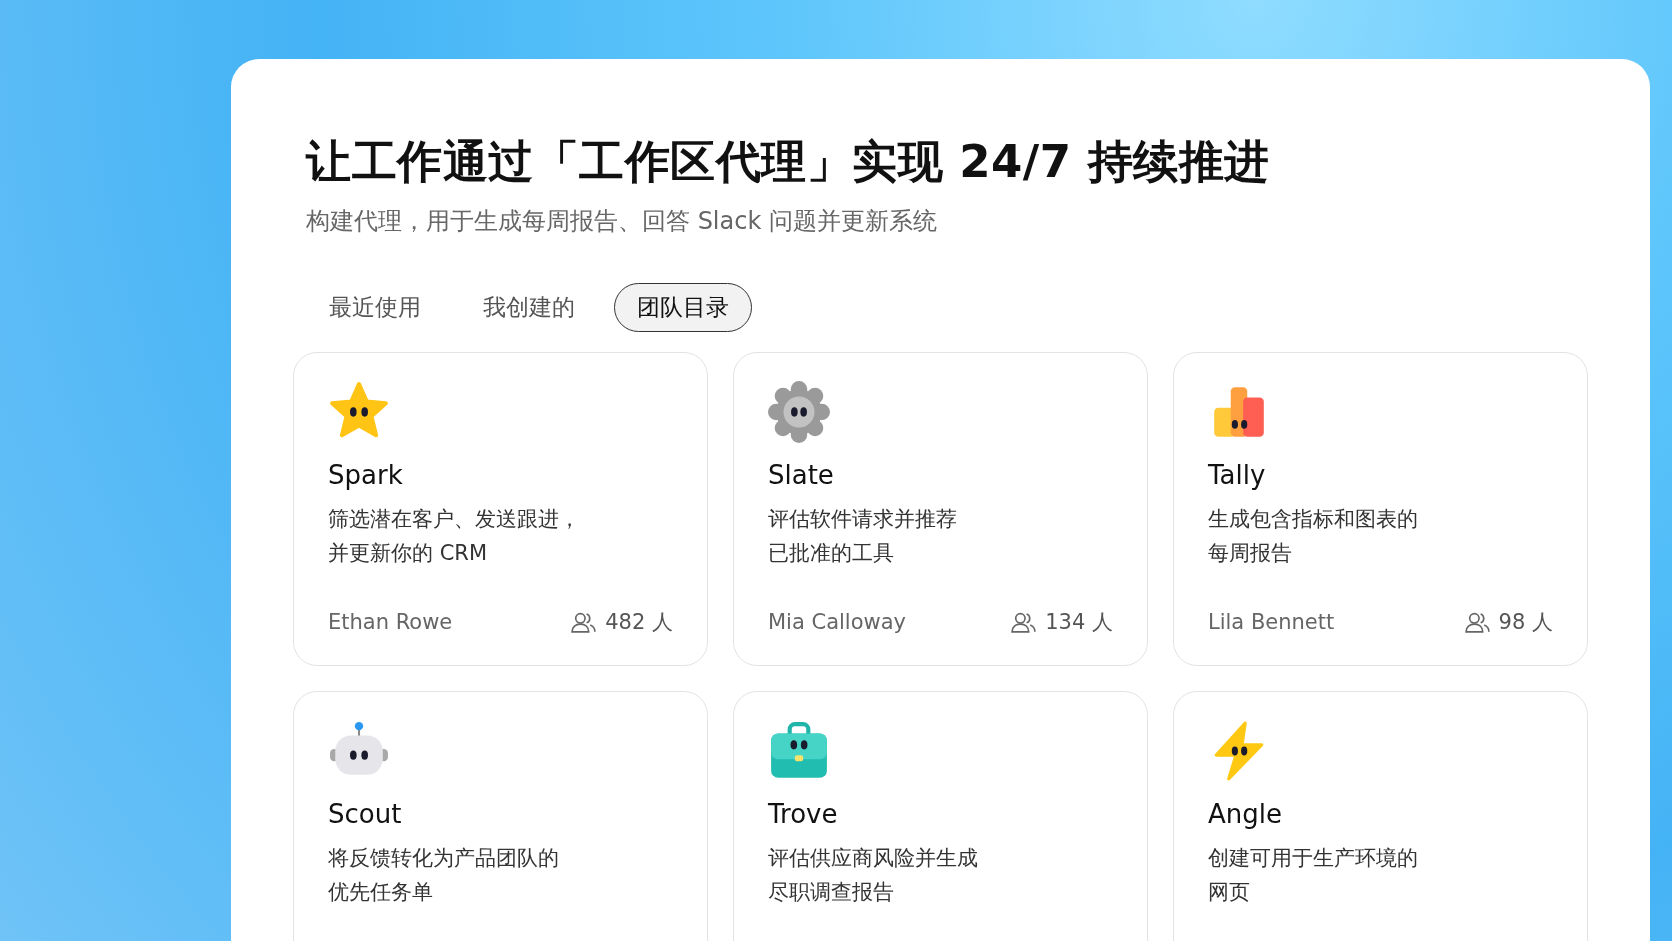  I want to click on agent-description: 创建可用于生产环境的 网页, so click(1313, 875).